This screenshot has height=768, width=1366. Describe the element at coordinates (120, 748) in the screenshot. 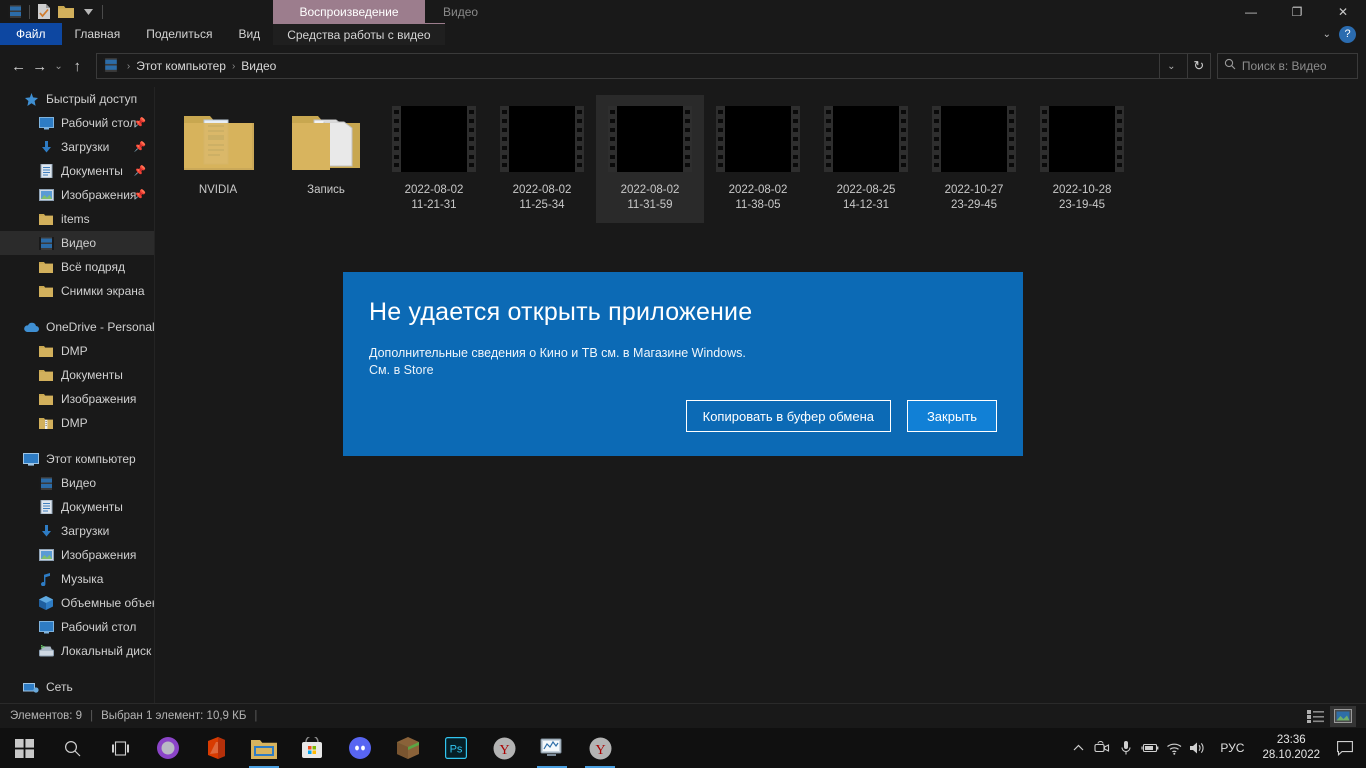

I see `task-view-icon` at that location.